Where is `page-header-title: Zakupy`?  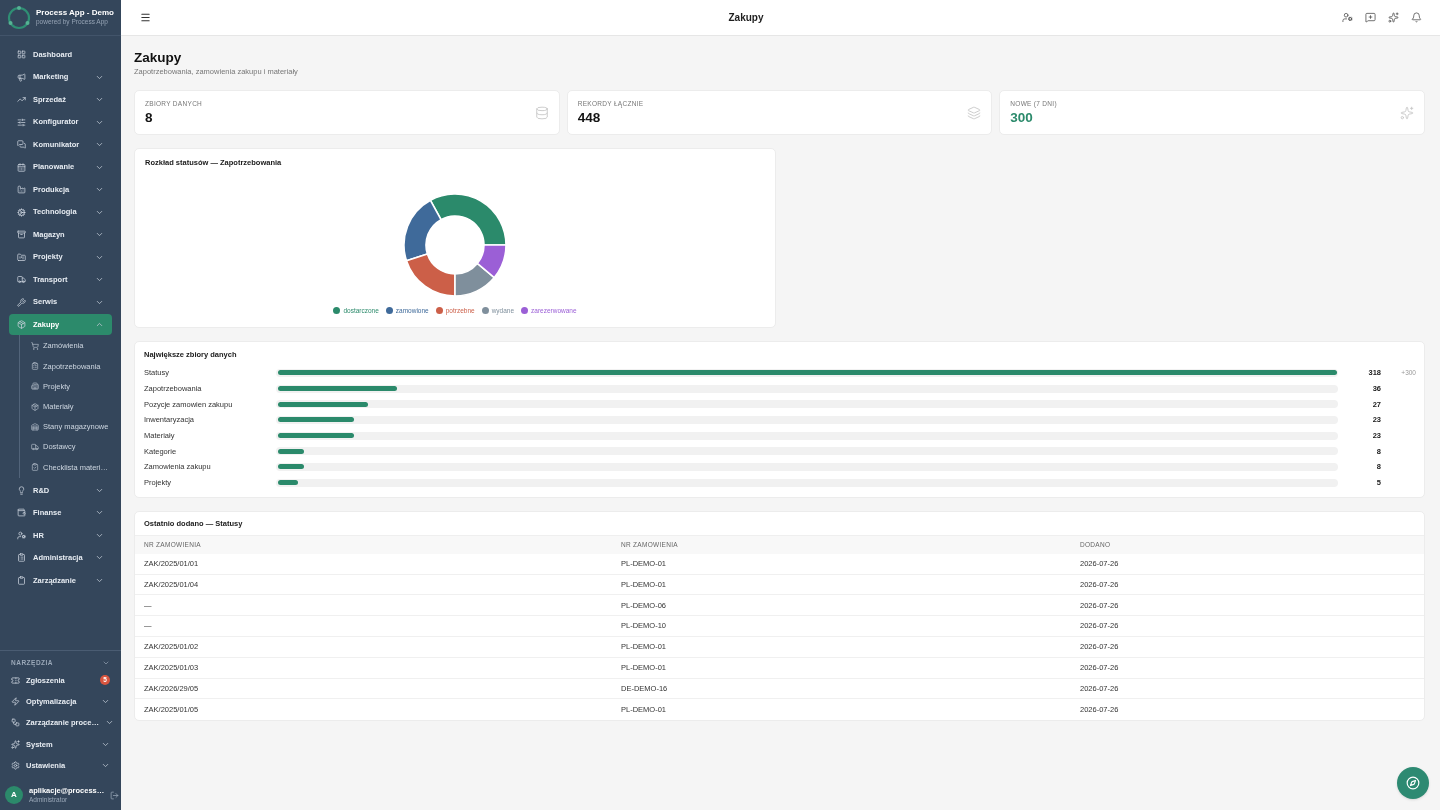 page-header-title: Zakupy is located at coordinates (746, 18).